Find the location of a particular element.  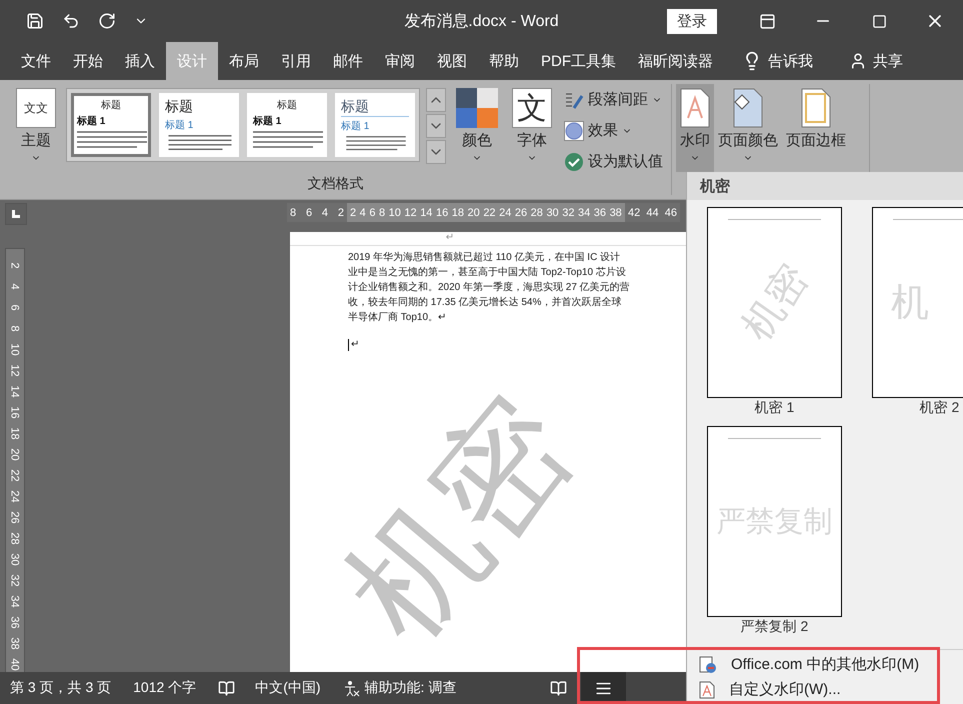

custom-watermark-icon is located at coordinates (707, 689).